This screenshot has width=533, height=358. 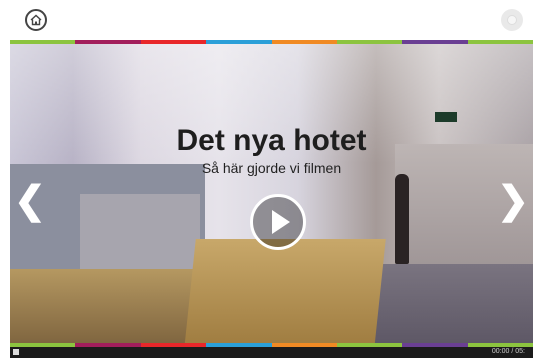 I want to click on desk, so click(x=285, y=291).